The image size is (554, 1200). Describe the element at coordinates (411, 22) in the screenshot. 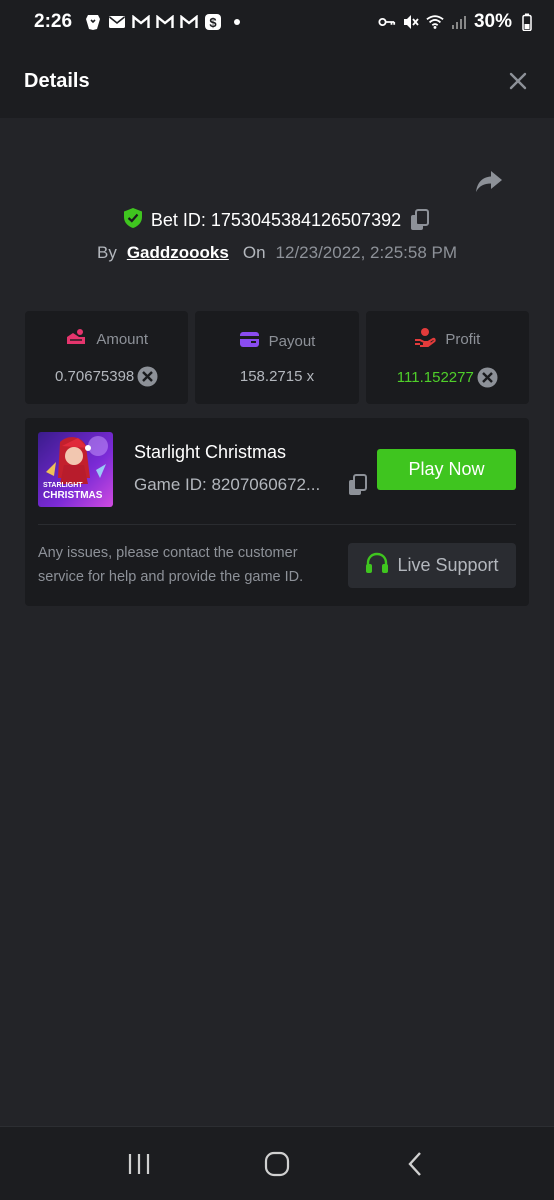

I see `mute-icon` at that location.